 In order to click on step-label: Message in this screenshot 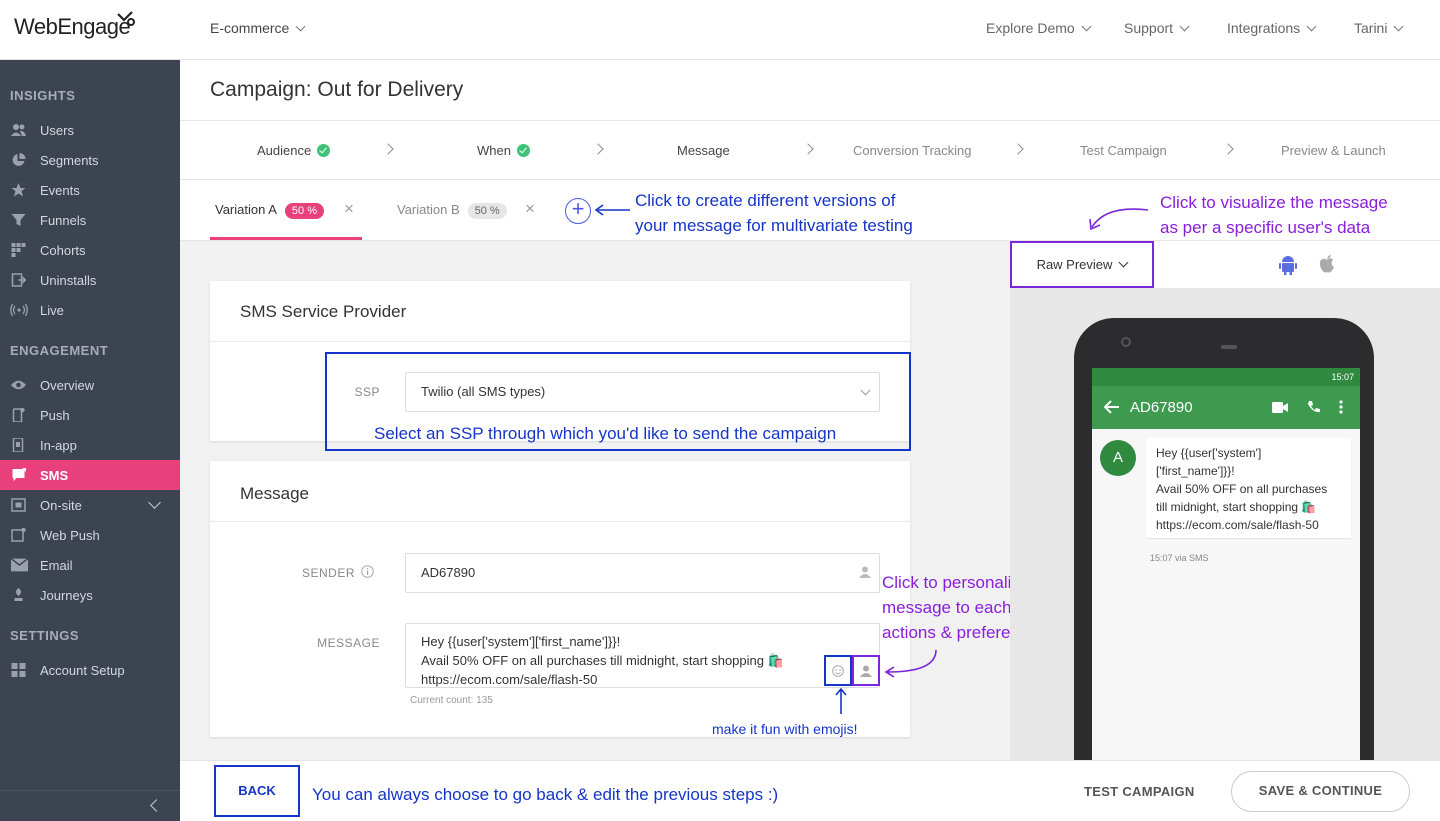, I will do `click(703, 150)`.